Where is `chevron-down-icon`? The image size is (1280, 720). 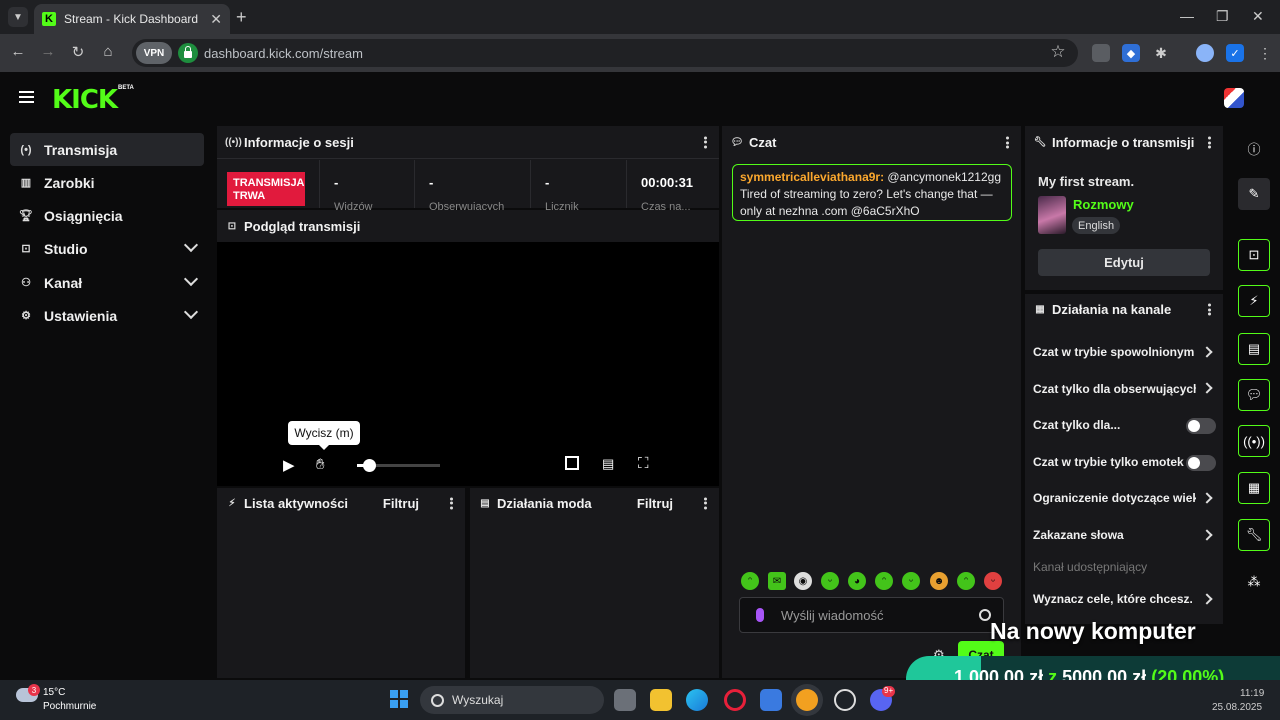 chevron-down-icon is located at coordinates (191, 279).